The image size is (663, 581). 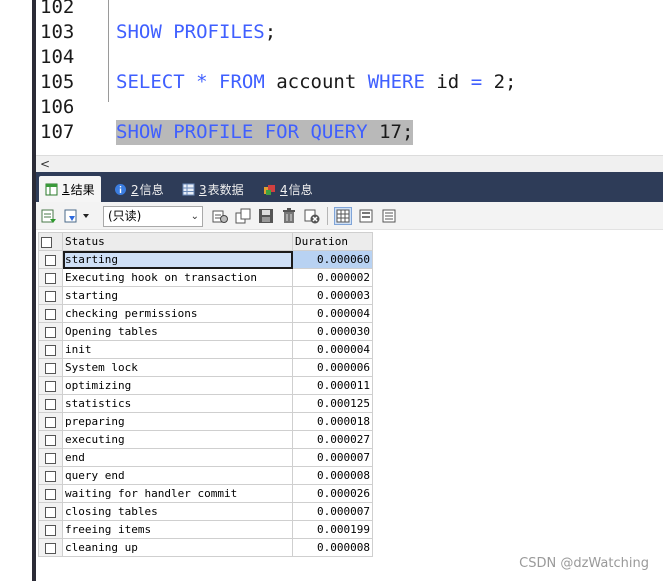 I want to click on table-row: executing 0.000027, so click(x=205, y=439).